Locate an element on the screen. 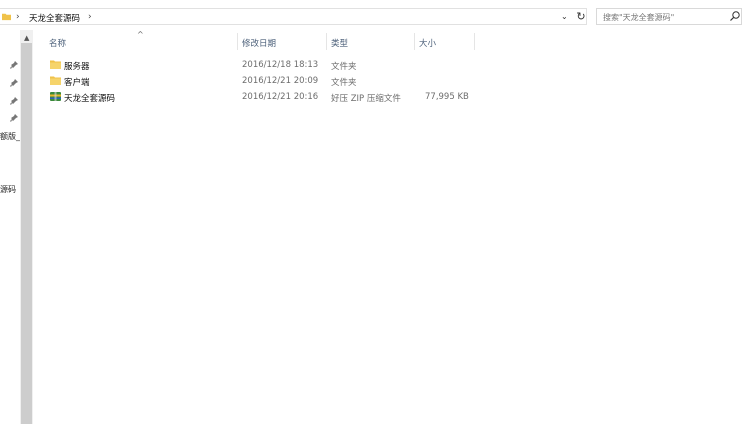 The height and width of the screenshot is (424, 750). sort-ascending-icon: ^ is located at coordinates (140, 34).